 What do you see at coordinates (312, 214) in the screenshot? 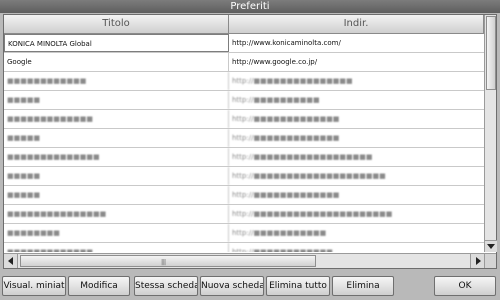
I see `row-url-cell: http://■■■■■■■■■■■■■■■■■■■■■` at bounding box center [312, 214].